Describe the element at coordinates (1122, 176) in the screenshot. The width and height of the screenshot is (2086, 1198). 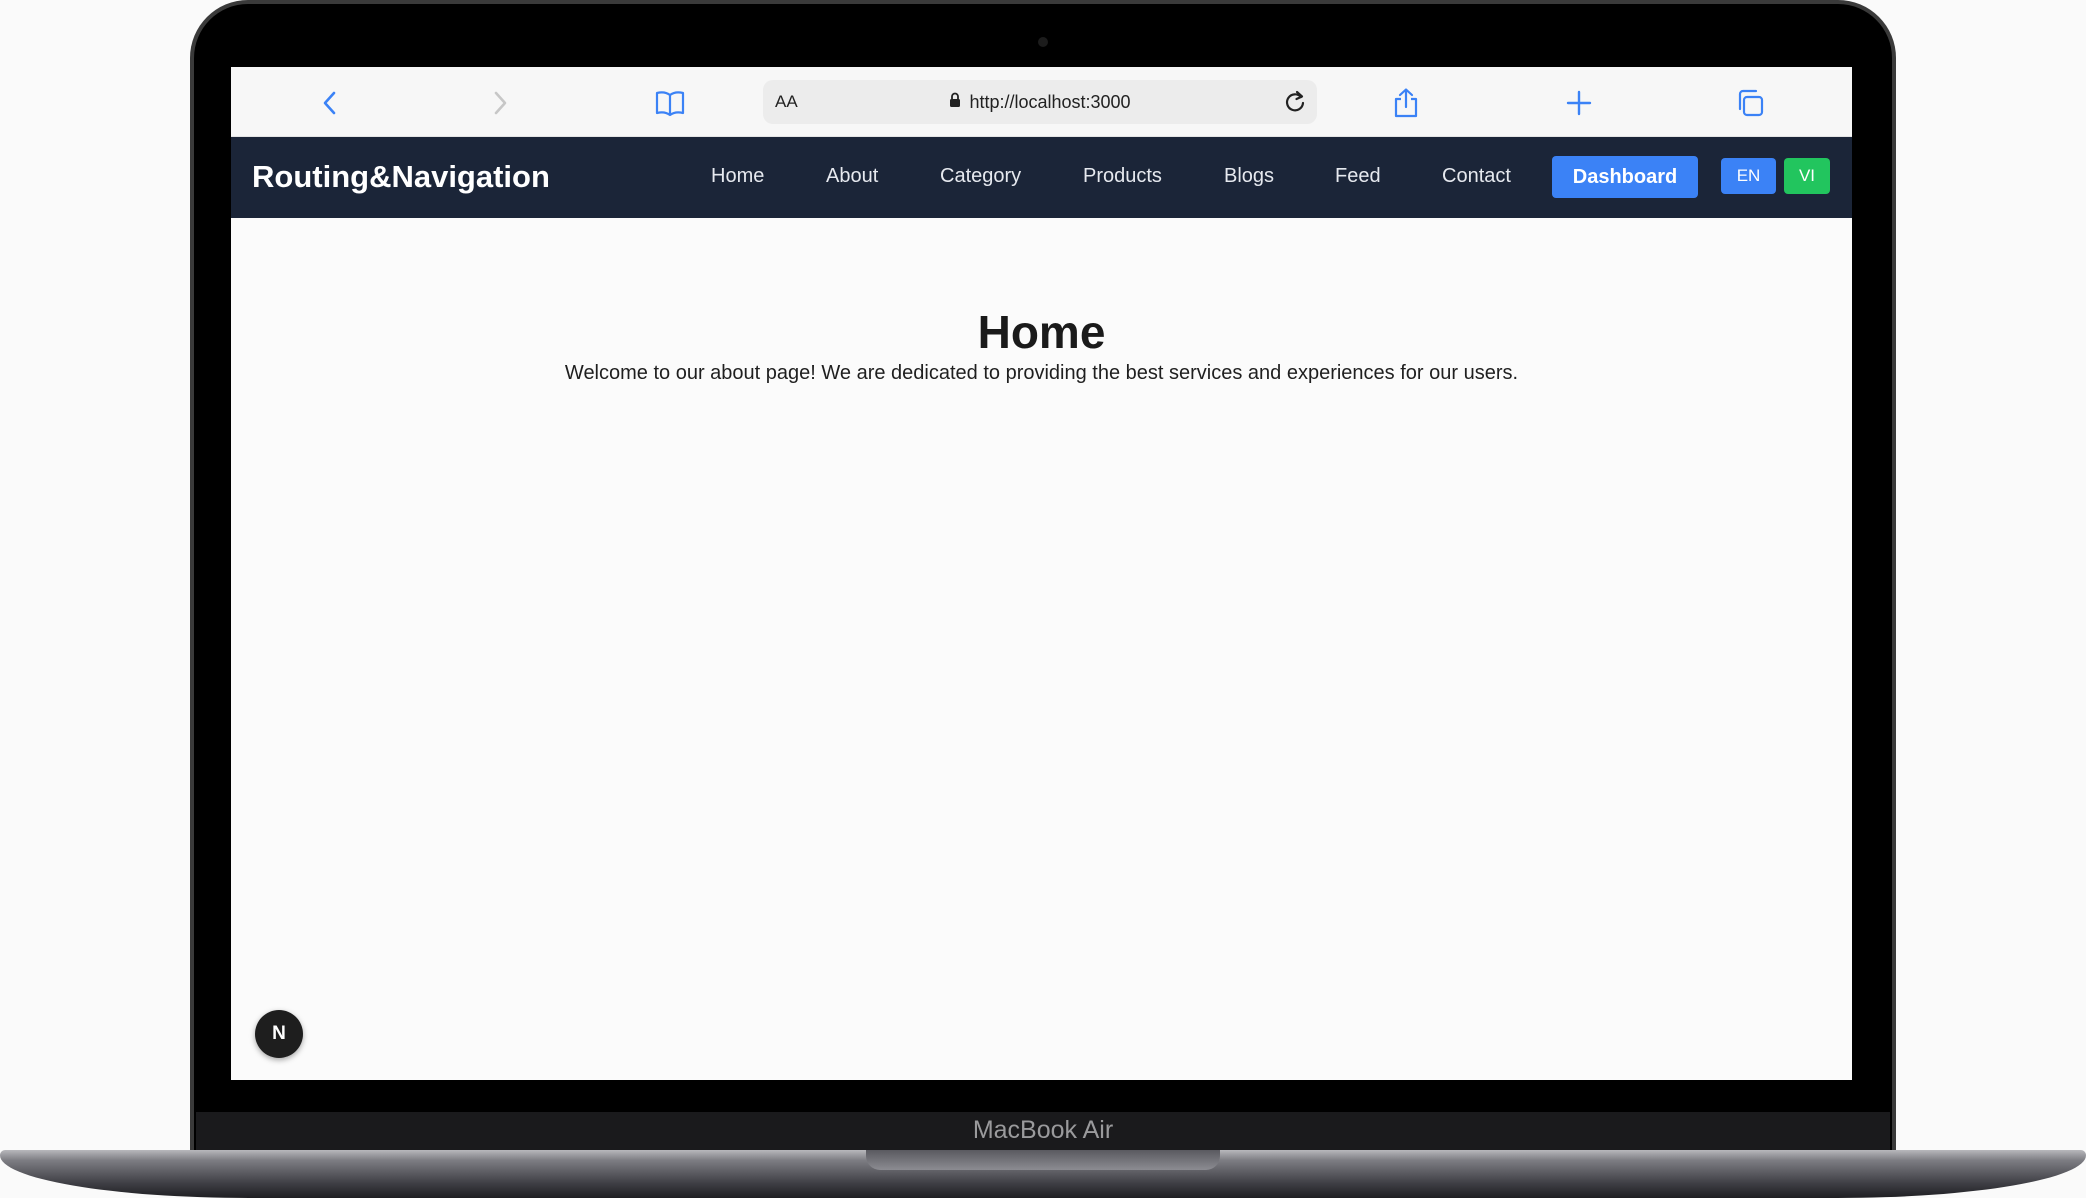
I see `nav-link-products: Products` at that location.